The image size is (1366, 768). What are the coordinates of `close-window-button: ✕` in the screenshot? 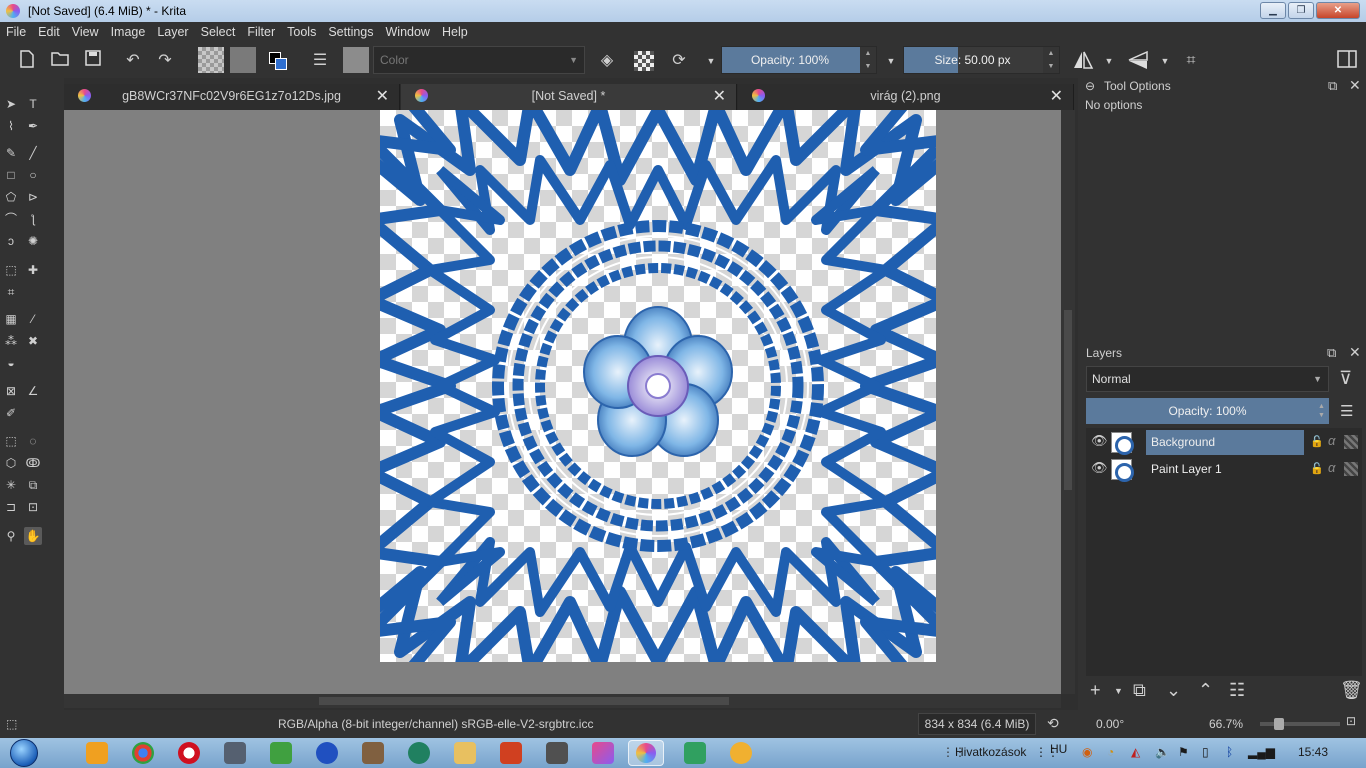 It's located at (1338, 10).